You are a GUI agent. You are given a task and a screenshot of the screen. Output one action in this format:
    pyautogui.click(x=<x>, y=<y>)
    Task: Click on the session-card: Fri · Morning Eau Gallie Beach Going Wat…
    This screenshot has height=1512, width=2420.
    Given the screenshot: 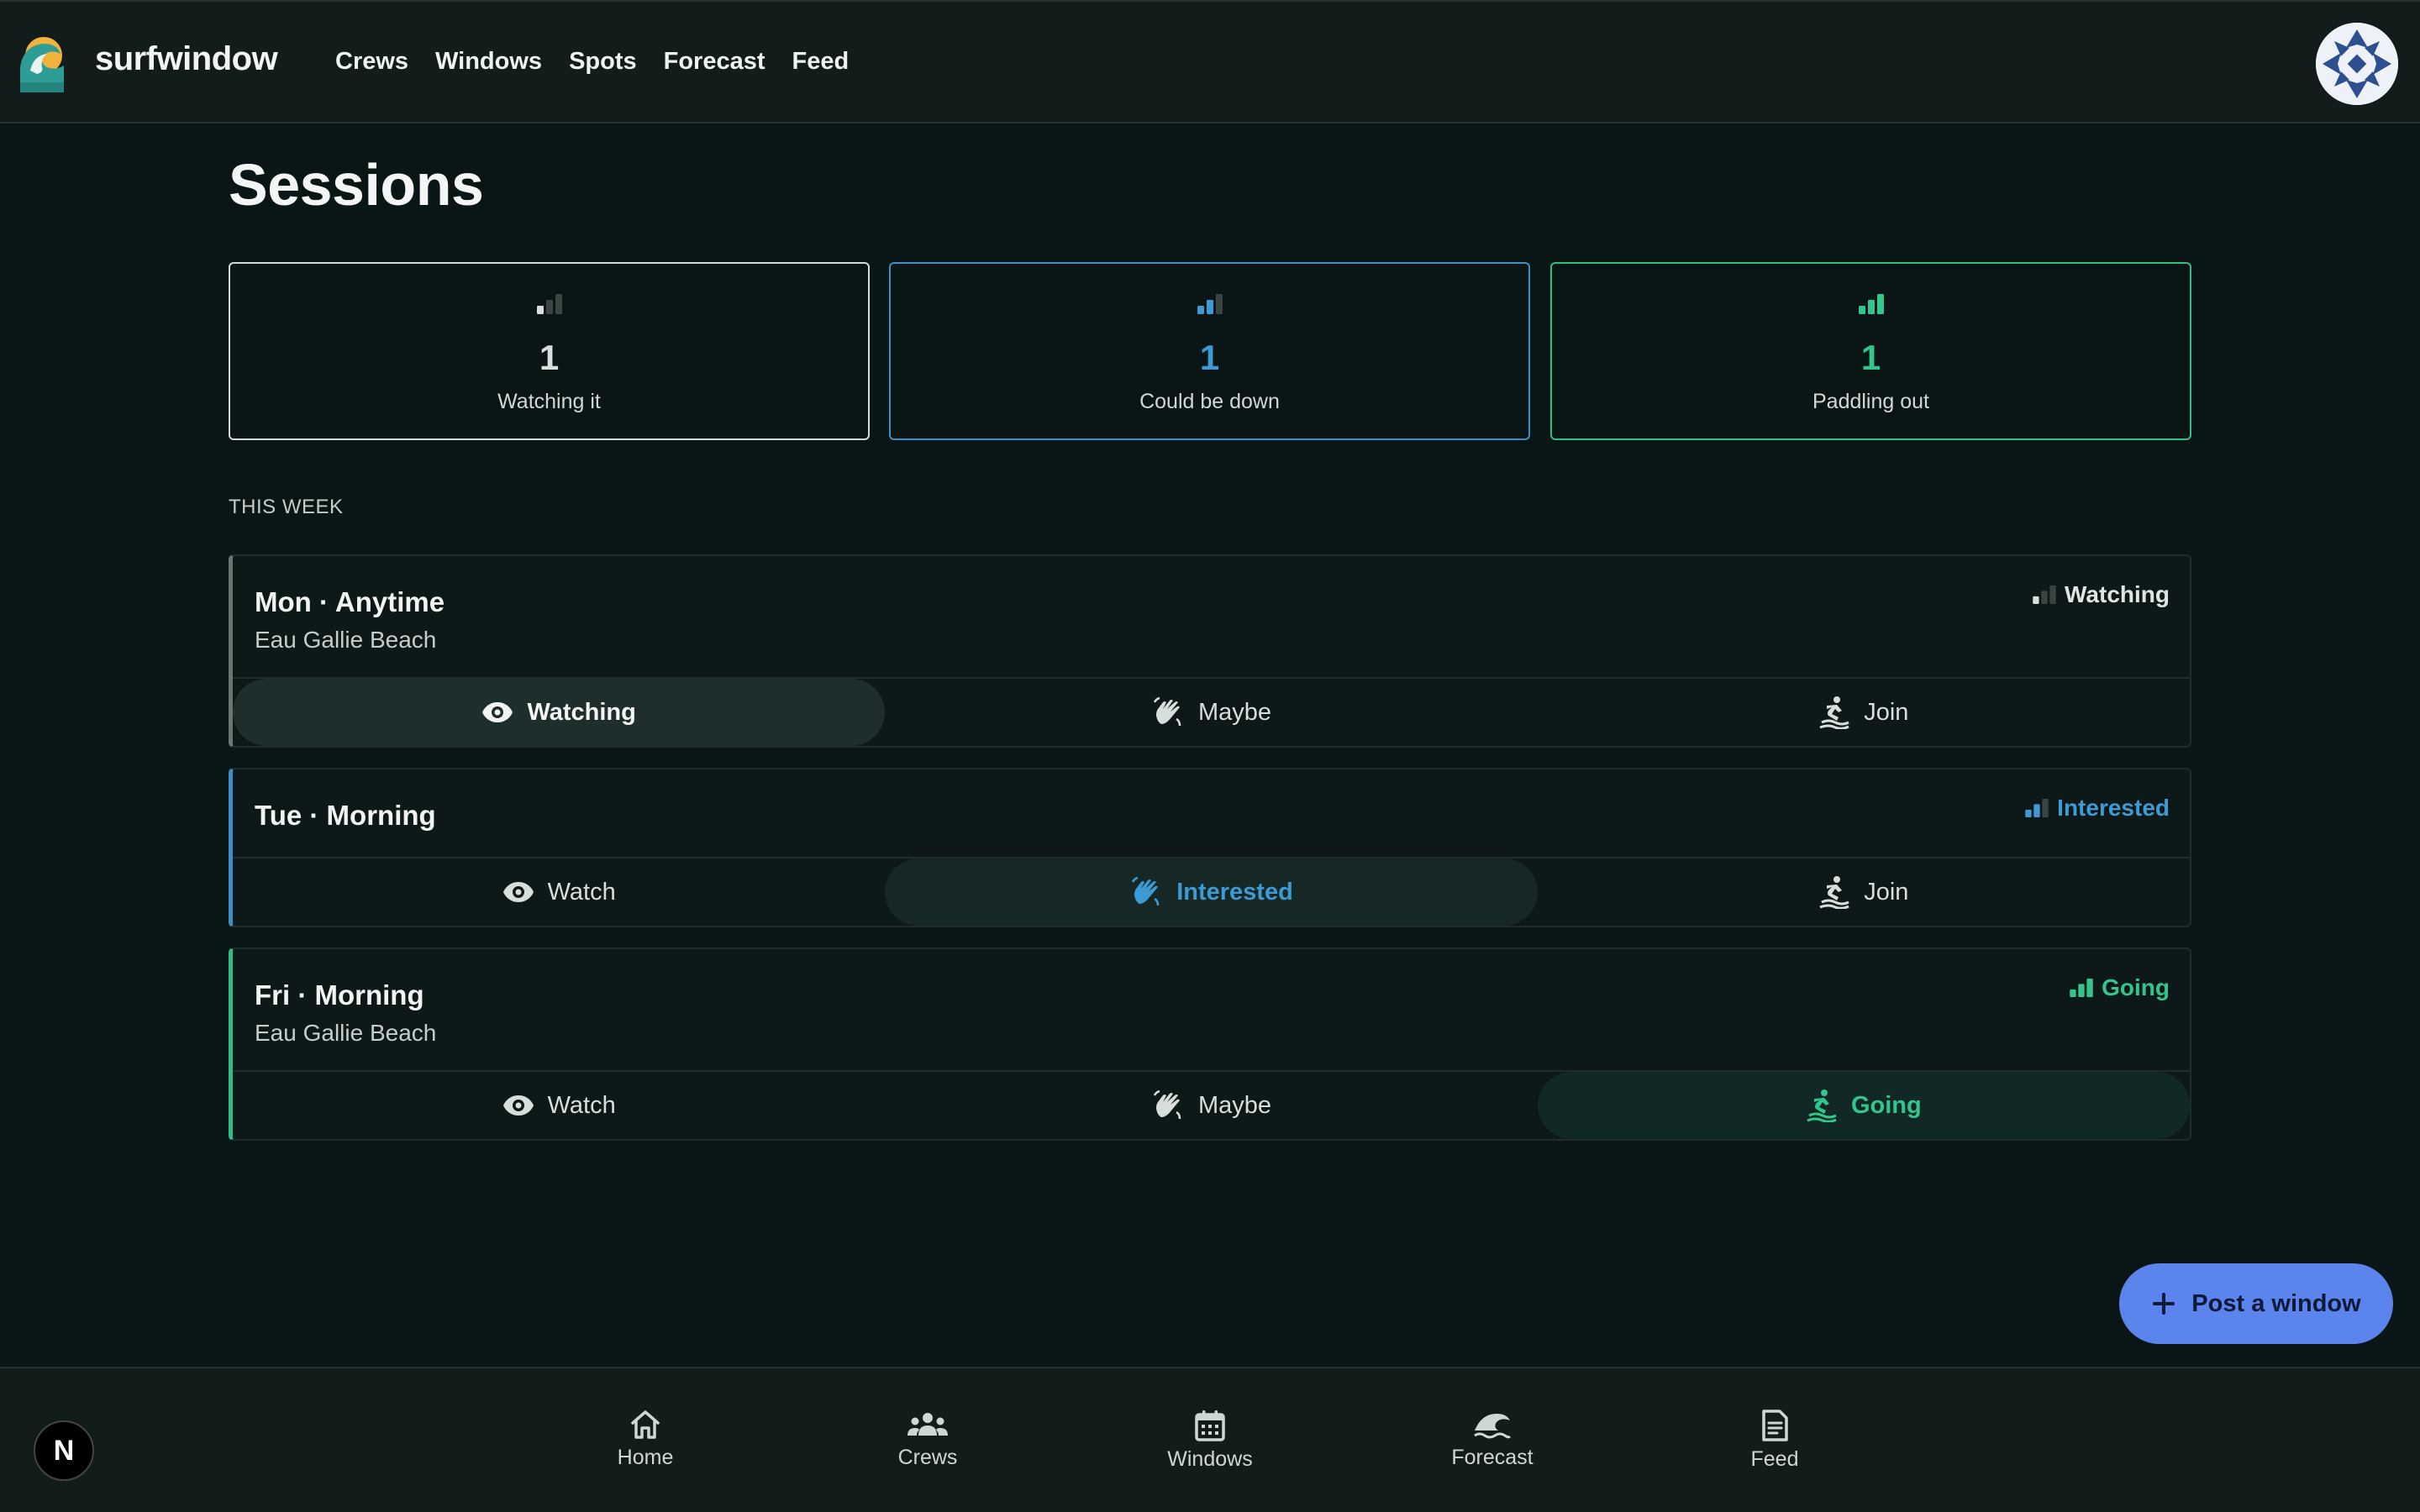 What is the action you would take?
    pyautogui.click(x=1210, y=1044)
    